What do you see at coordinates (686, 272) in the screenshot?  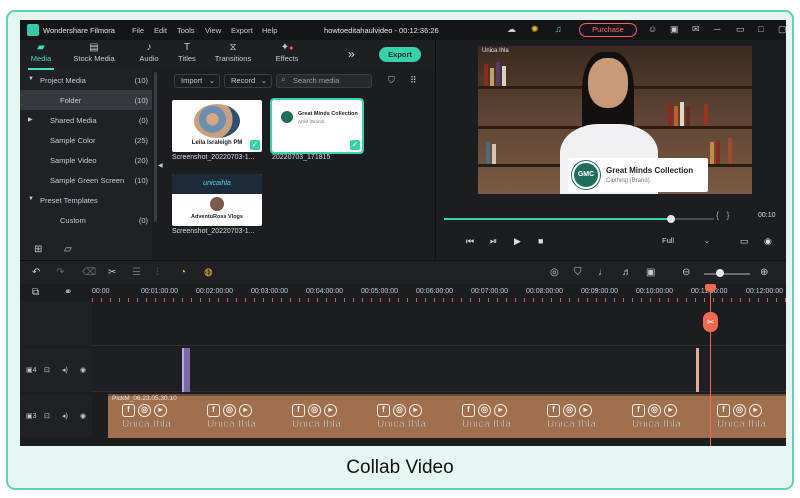 I see `zoom-out-icon: ⊖` at bounding box center [686, 272].